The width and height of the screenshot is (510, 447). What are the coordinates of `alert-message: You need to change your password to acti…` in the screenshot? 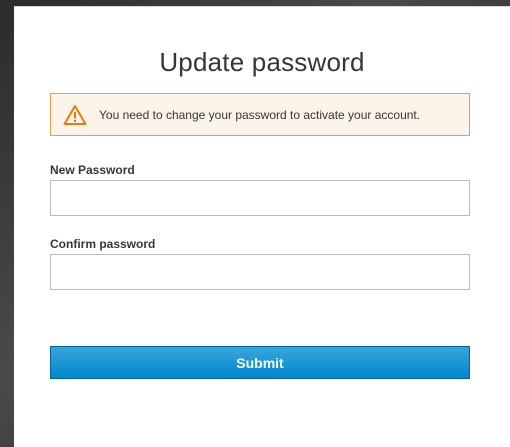 It's located at (260, 114).